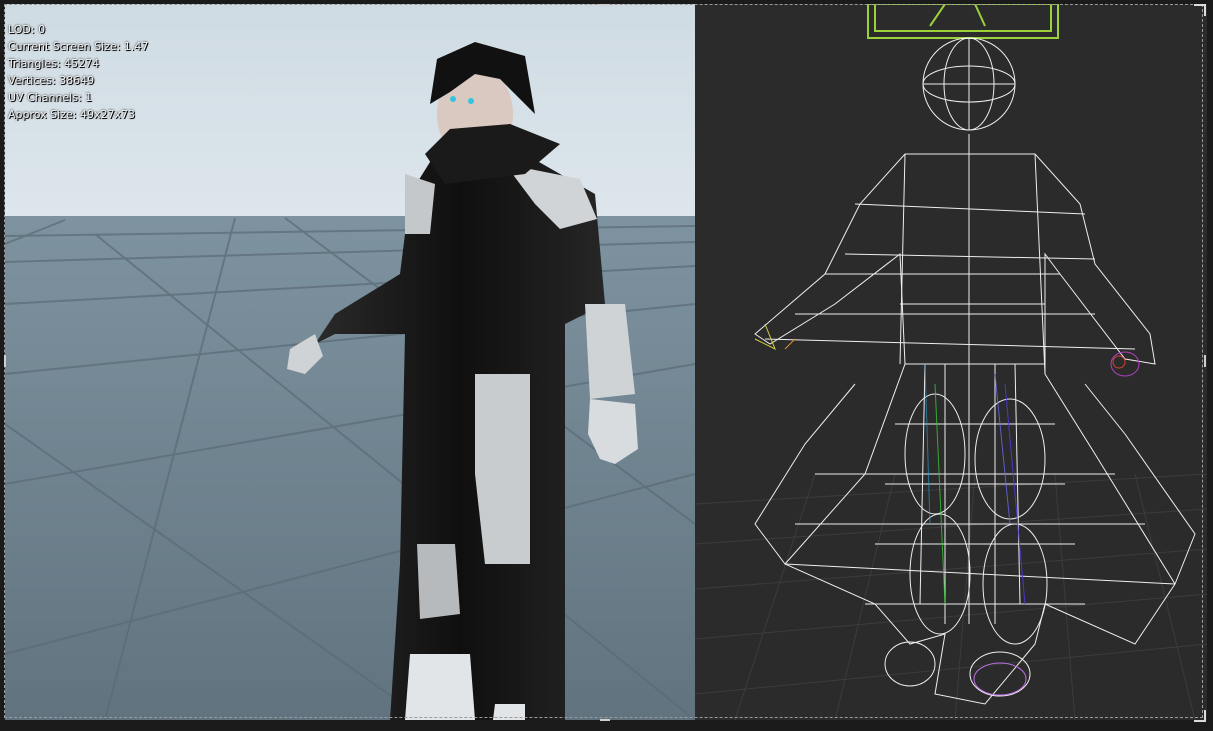 The height and width of the screenshot is (731, 1213). Describe the element at coordinates (5, 361) in the screenshot. I see `left-split-handle` at that location.